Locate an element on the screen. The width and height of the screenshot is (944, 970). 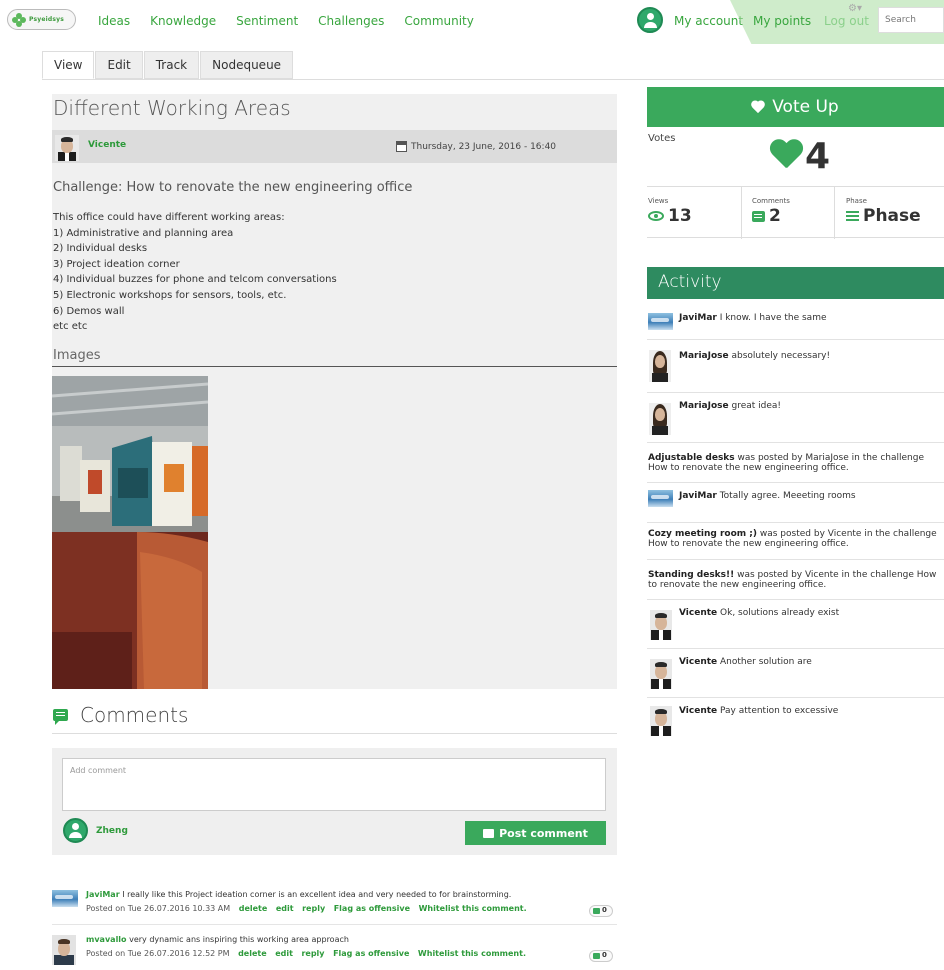
account-avatar-icon is located at coordinates (650, 20).